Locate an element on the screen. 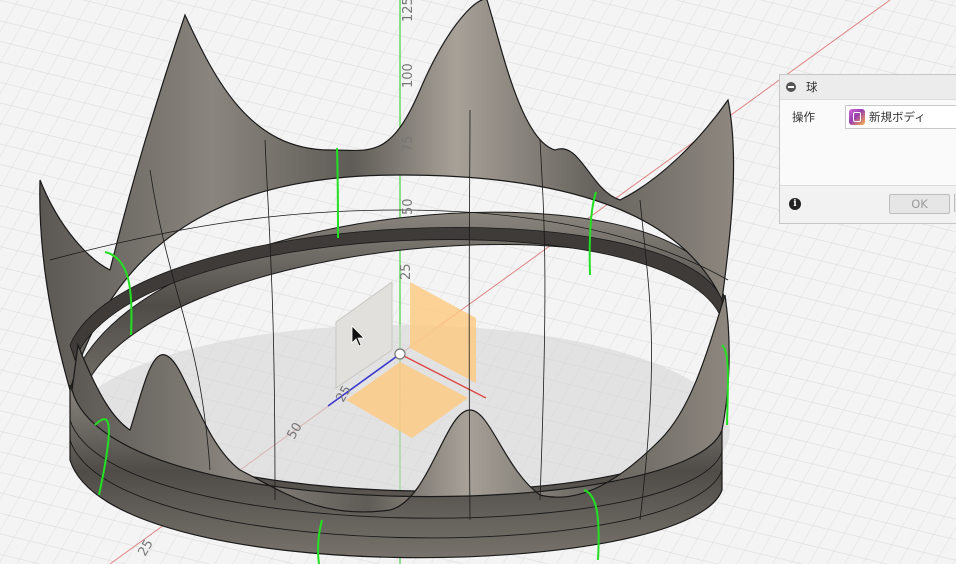  dialog-header: 球 is located at coordinates (868, 87).